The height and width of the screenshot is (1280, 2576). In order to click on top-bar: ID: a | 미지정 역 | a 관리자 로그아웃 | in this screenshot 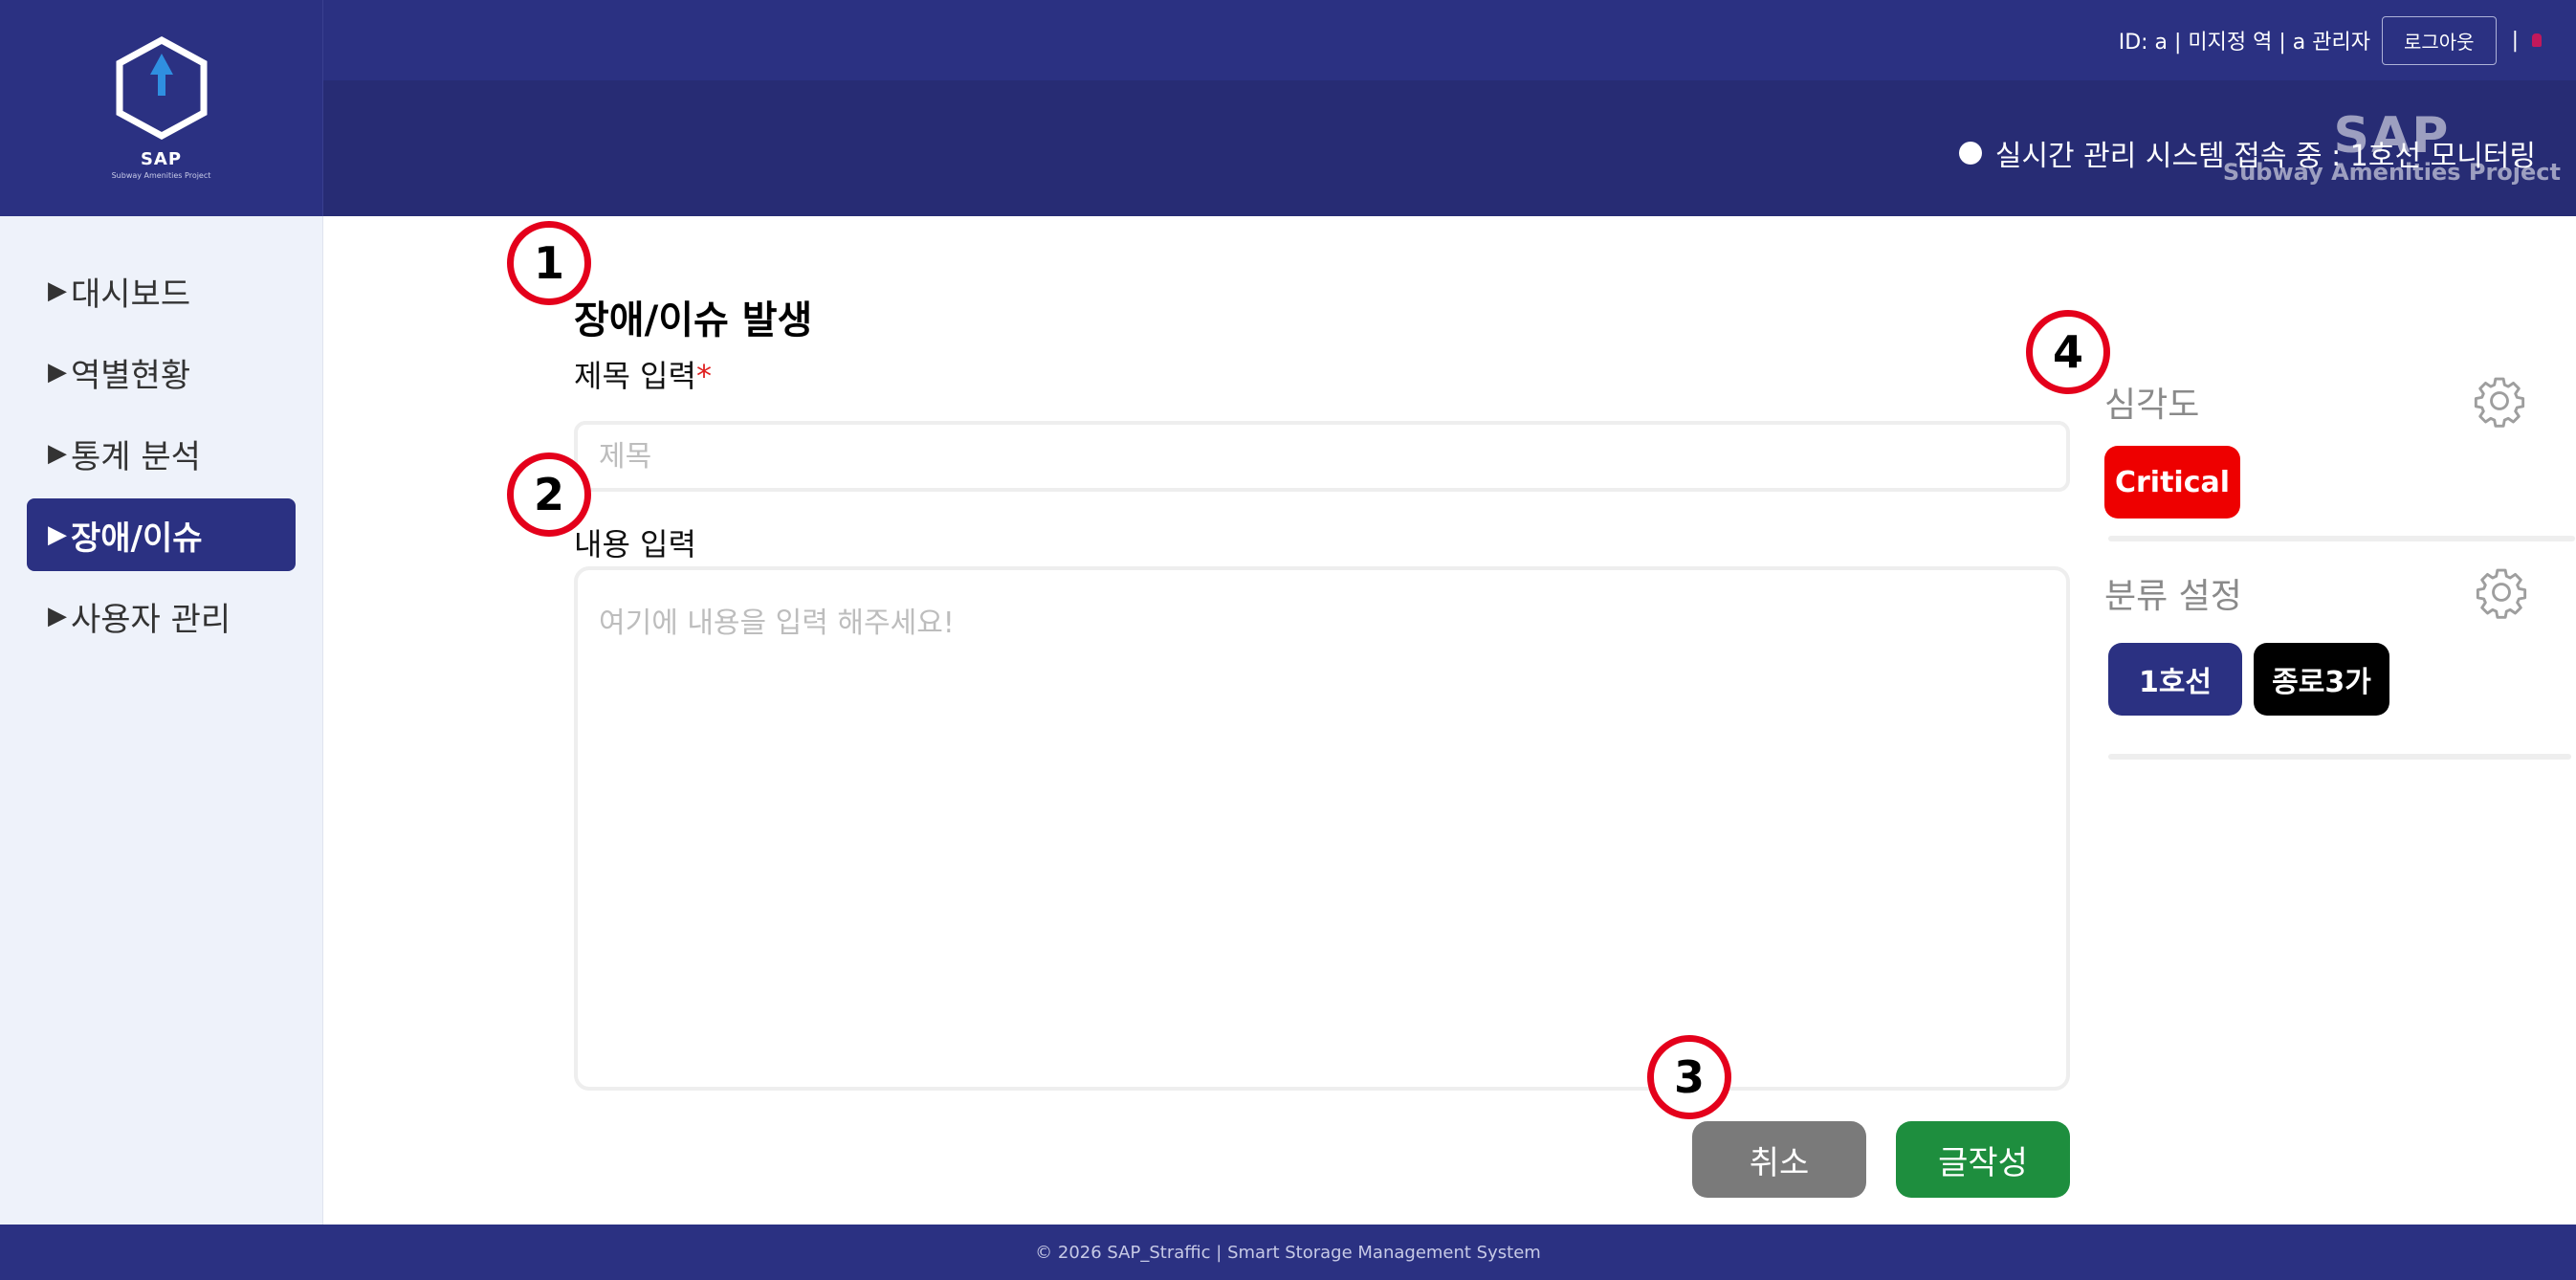, I will do `click(1449, 40)`.